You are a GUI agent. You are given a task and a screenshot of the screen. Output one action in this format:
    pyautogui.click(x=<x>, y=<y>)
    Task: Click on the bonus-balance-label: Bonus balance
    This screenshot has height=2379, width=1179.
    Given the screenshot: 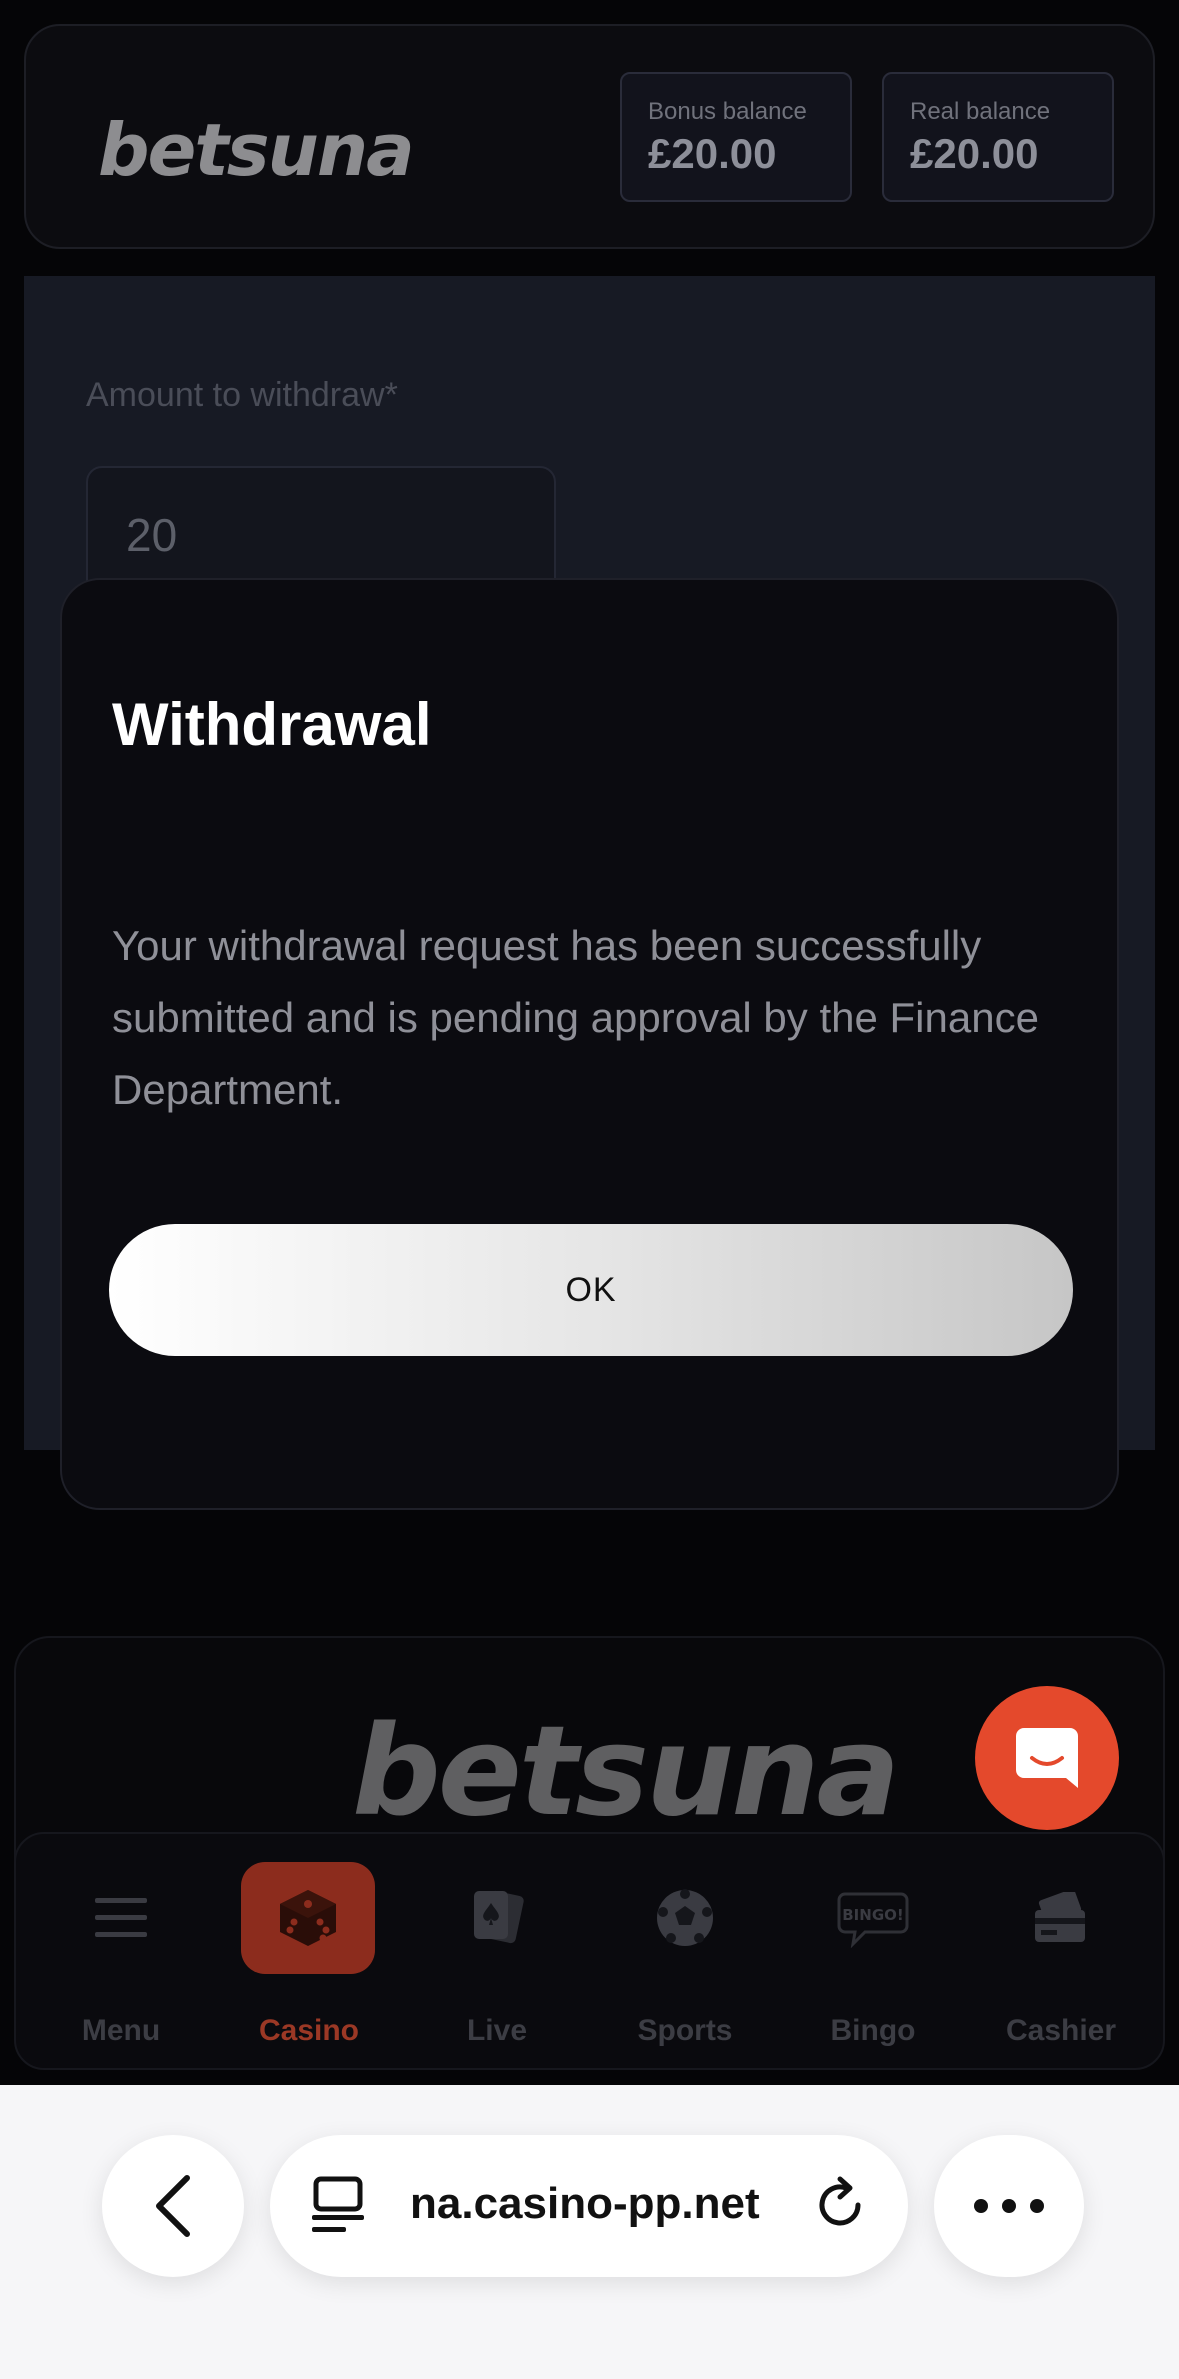 What is the action you would take?
    pyautogui.click(x=727, y=111)
    